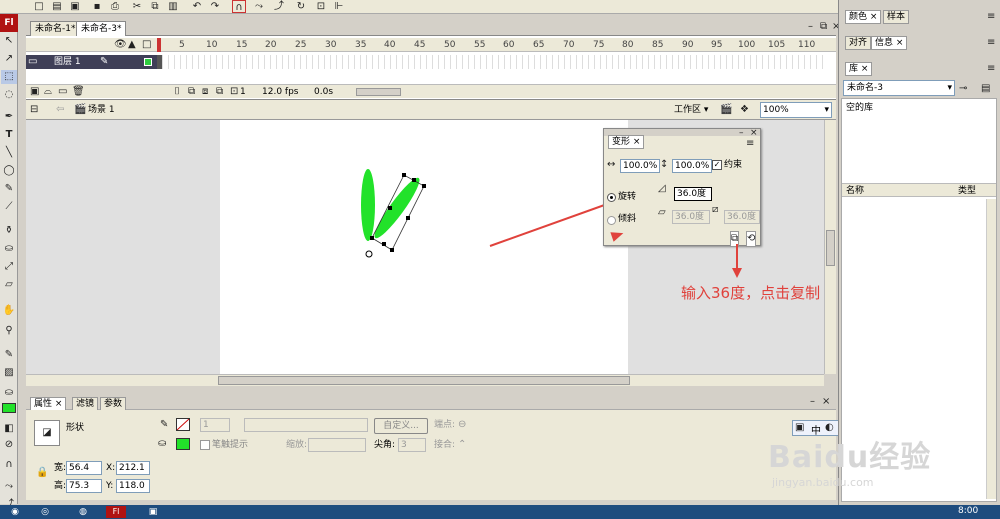 Image resolution: width=1000 pixels, height=519 pixels. I want to click on tab-color: 颜色 ×, so click(863, 17).